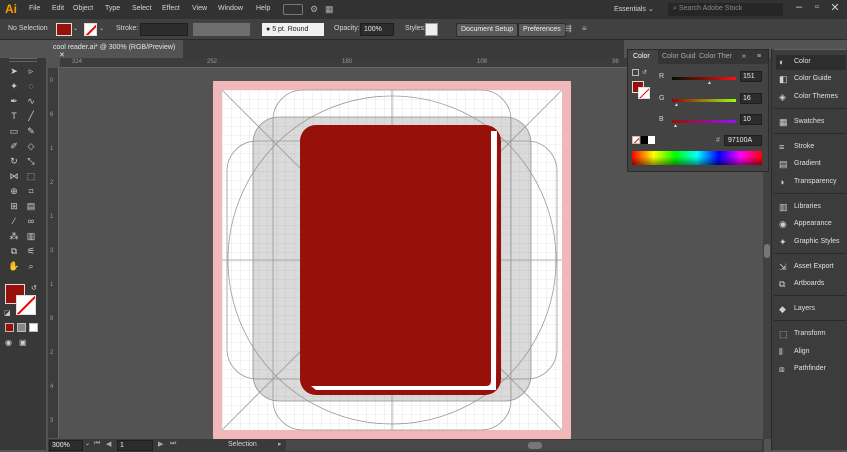  Describe the element at coordinates (199, 8) in the screenshot. I see `menu-view: View` at that location.